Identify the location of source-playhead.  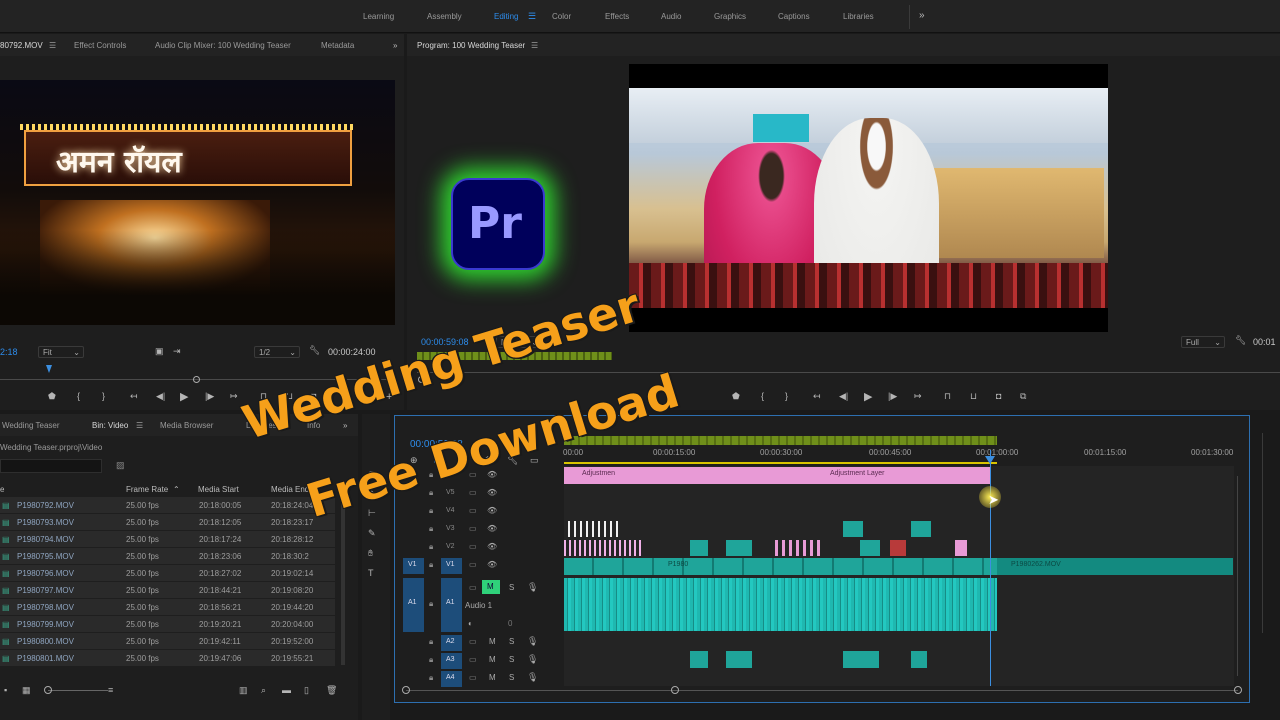
(49, 369).